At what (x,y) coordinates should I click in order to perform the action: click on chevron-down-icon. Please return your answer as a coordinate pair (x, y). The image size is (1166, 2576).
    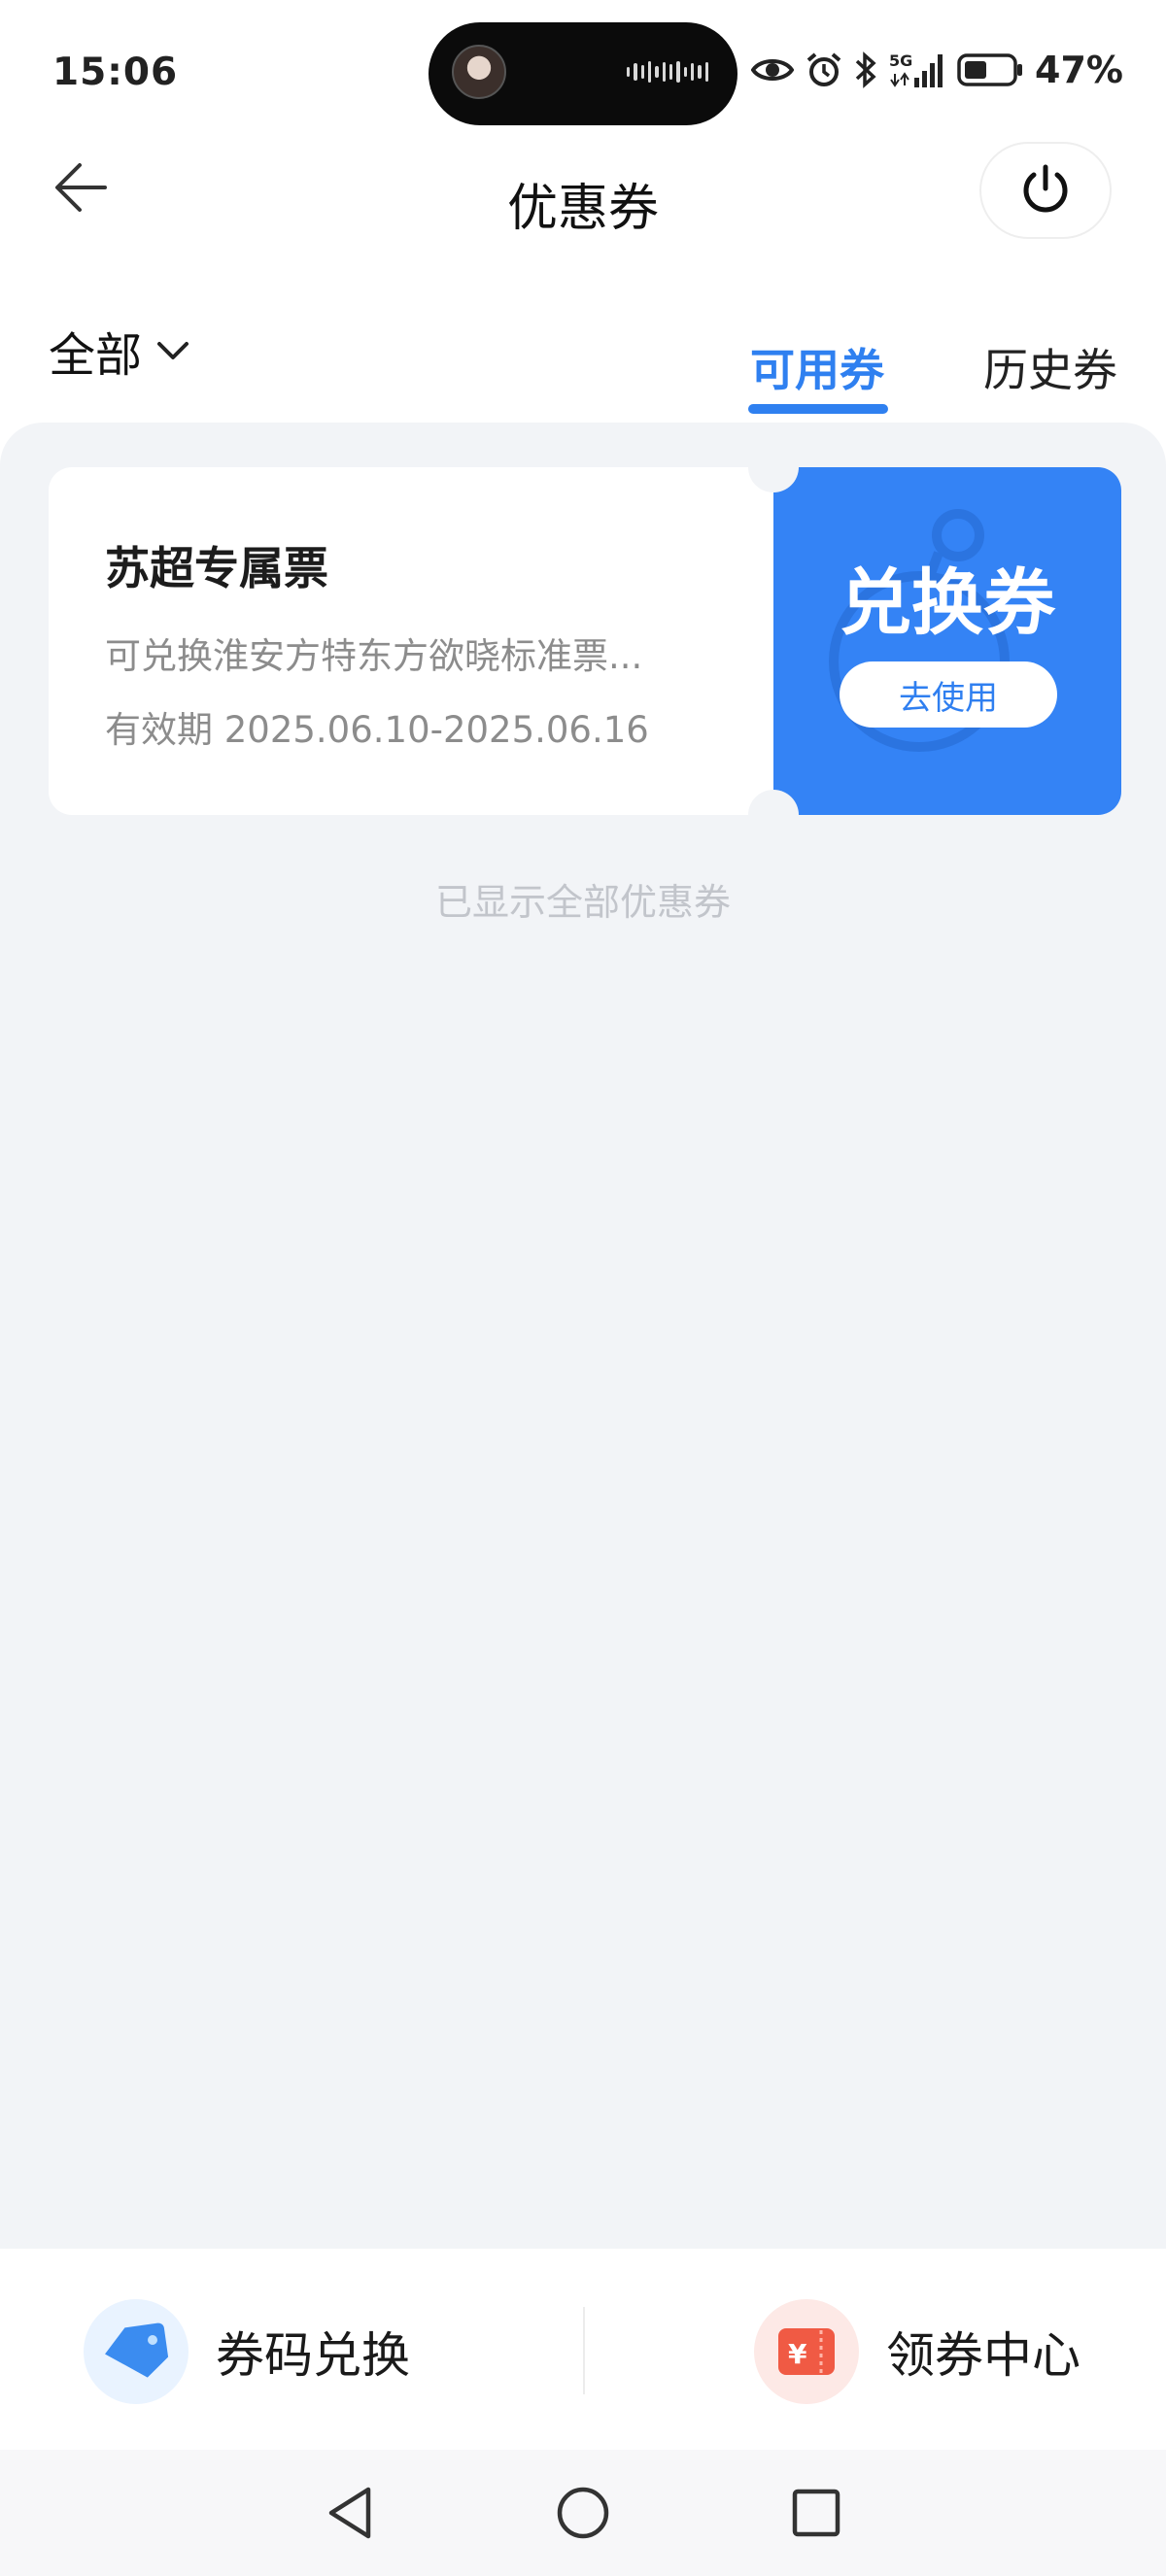
    Looking at the image, I should click on (173, 350).